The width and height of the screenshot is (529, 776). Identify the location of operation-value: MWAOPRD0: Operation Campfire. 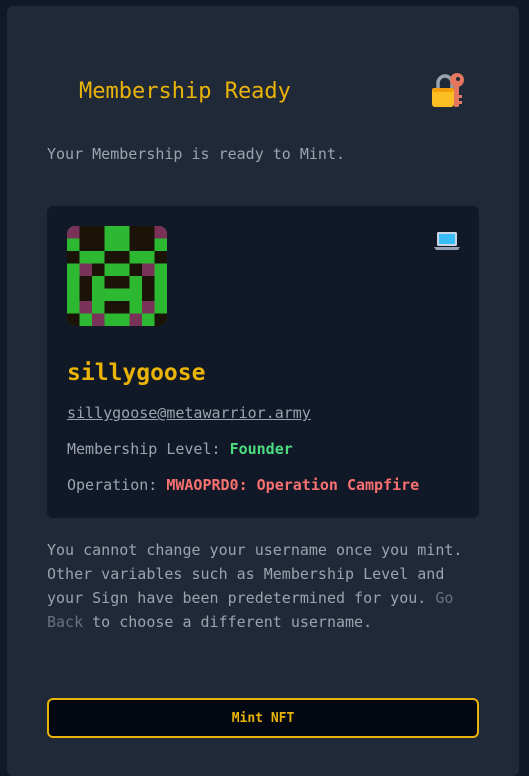
(293, 485).